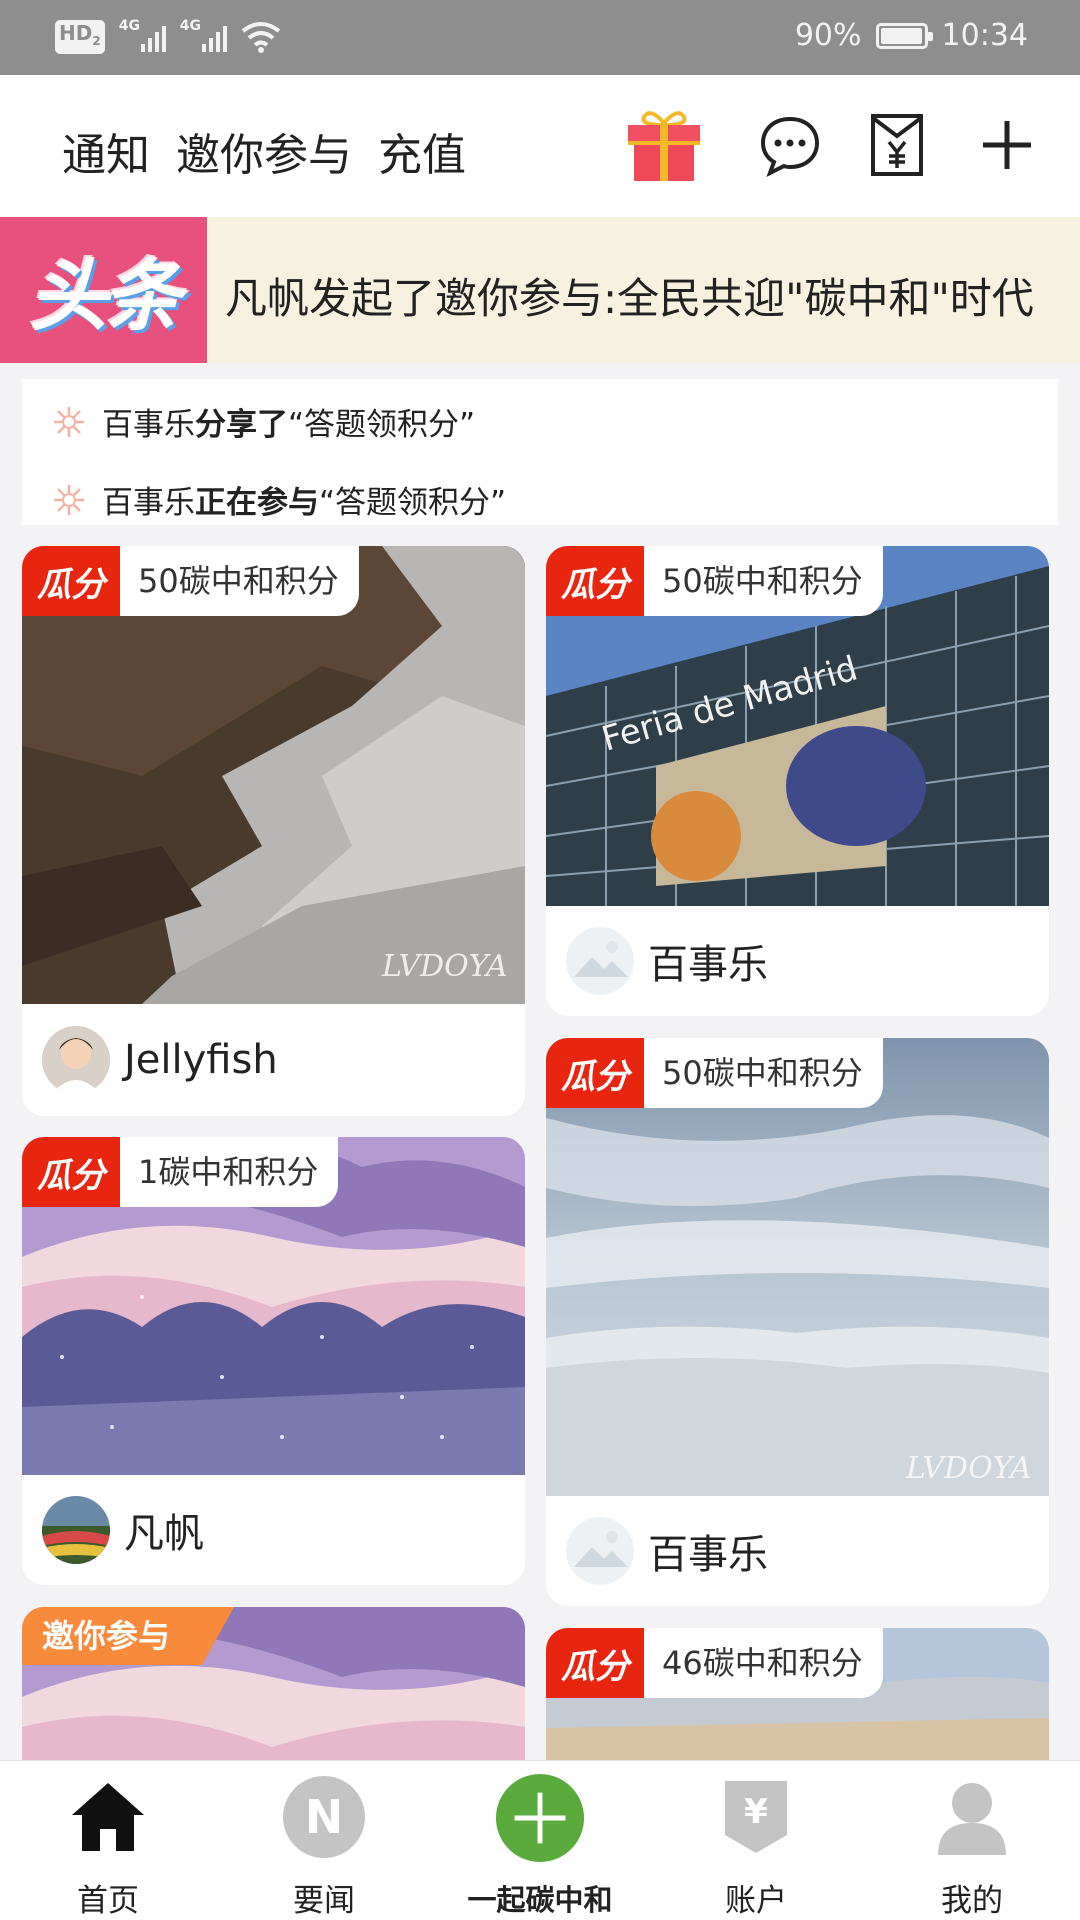  Describe the element at coordinates (241, 425) in the screenshot. I see `activity-action: 分享了` at that location.